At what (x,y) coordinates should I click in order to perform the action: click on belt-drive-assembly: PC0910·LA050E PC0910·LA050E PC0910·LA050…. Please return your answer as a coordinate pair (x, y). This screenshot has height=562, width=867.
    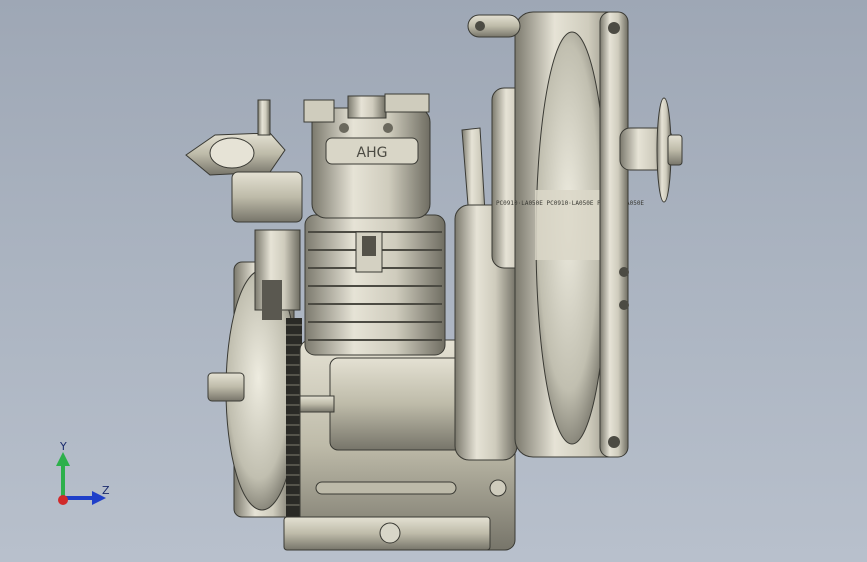
    Looking at the image, I should click on (570, 234).